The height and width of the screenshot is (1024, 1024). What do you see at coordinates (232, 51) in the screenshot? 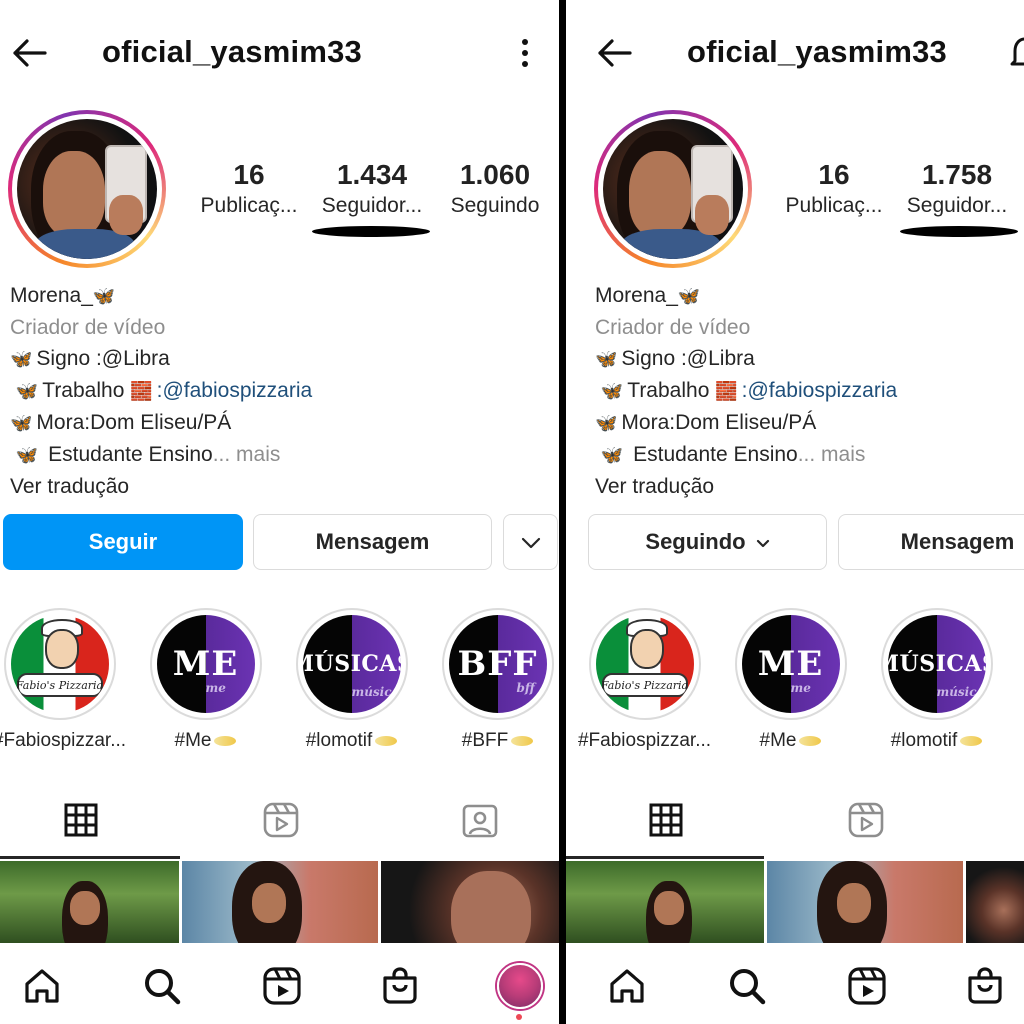
I see `profile-username: oficial_yasmim33` at bounding box center [232, 51].